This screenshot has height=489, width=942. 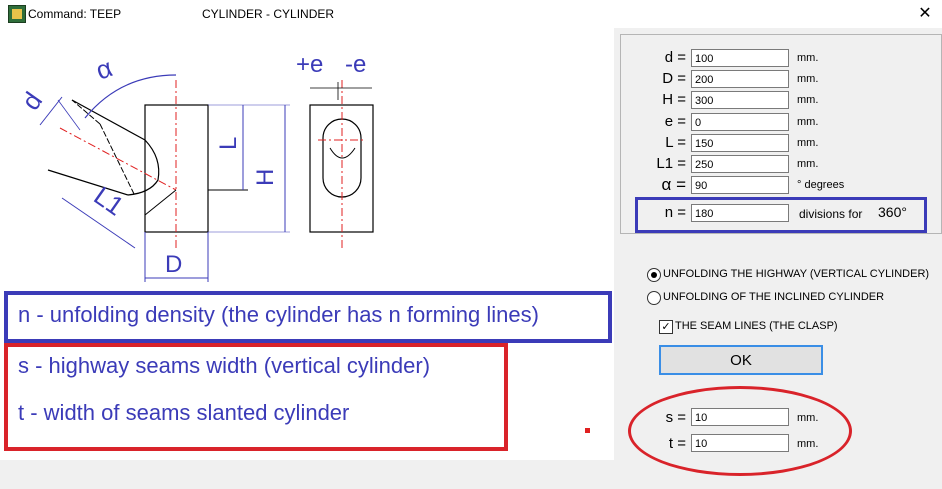 What do you see at coordinates (75, 14) in the screenshot?
I see `command-title: Command: TEEP` at bounding box center [75, 14].